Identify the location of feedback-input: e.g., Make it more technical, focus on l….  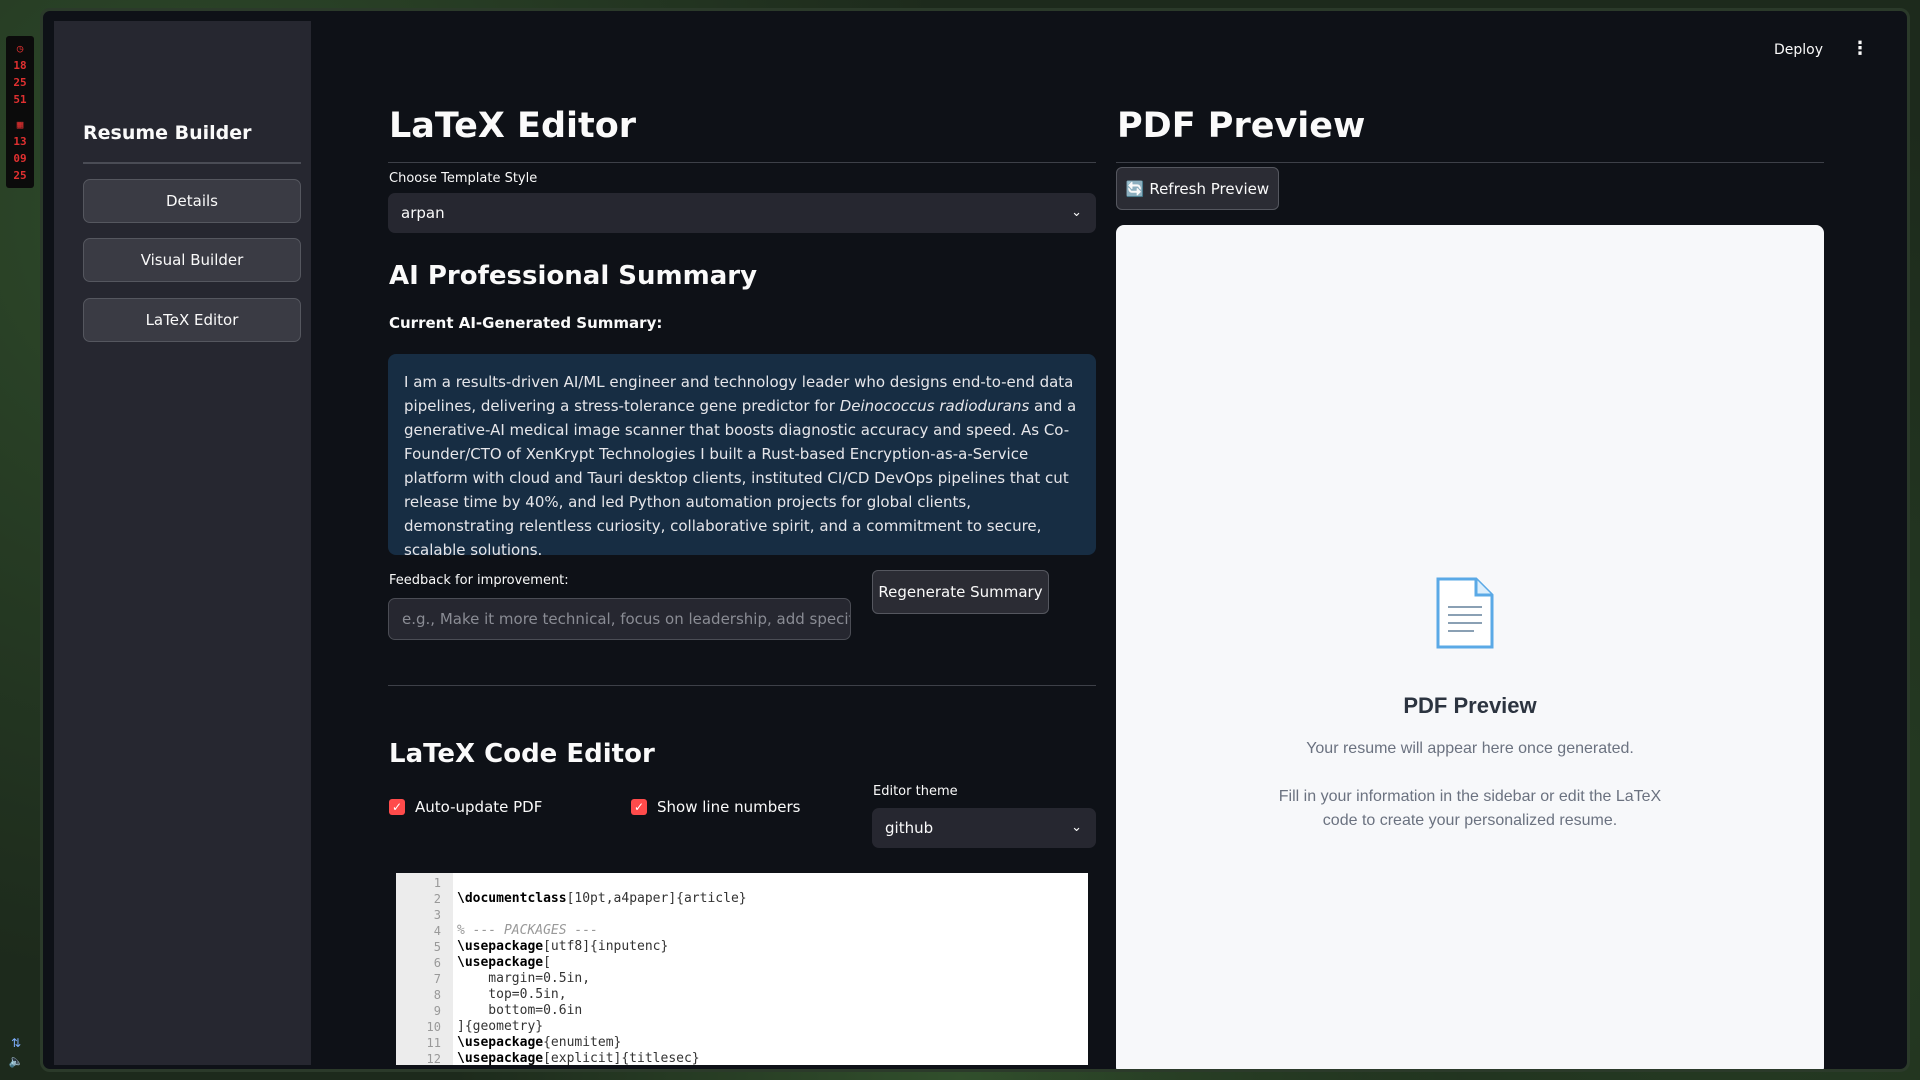
(619, 619).